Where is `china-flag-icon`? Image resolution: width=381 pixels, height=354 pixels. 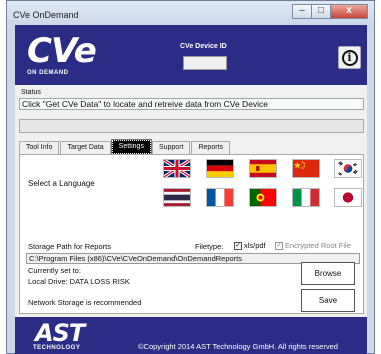
china-flag-icon is located at coordinates (306, 168).